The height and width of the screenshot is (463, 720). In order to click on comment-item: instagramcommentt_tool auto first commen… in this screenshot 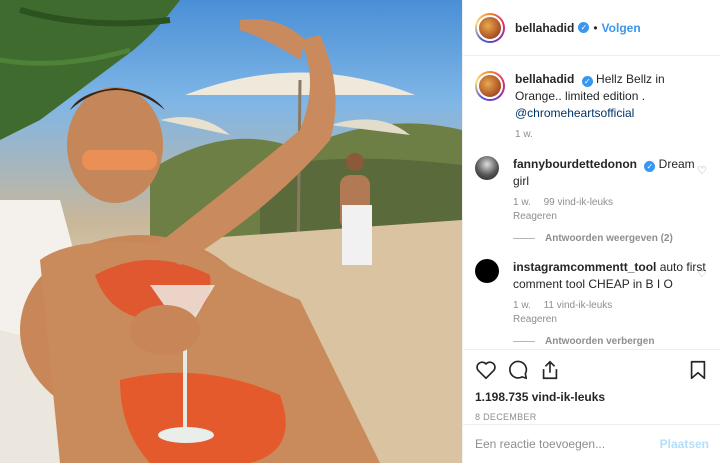, I will do `click(592, 303)`.